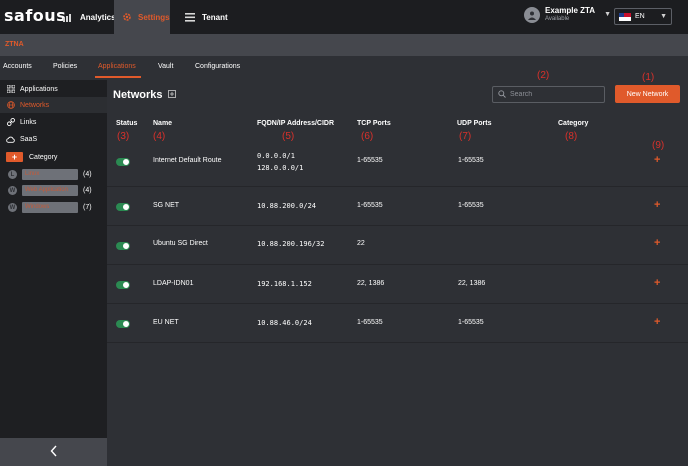 This screenshot has width=688, height=466. I want to click on cloud-icon, so click(10, 139).